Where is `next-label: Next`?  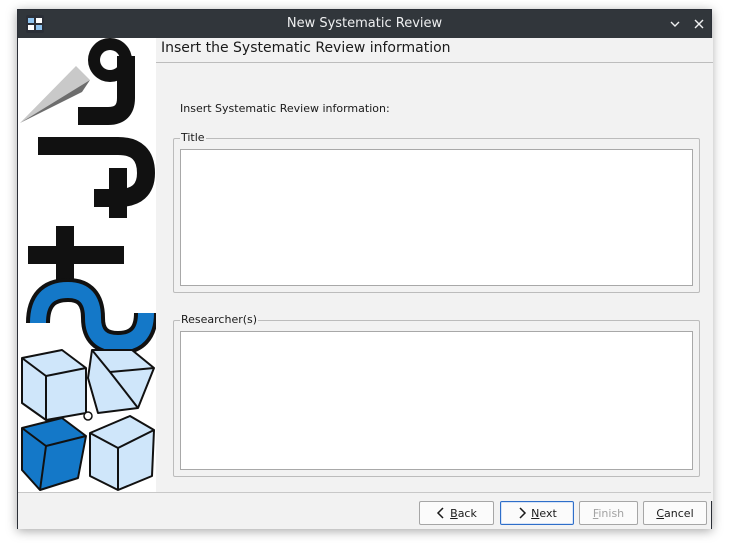
next-label: Next is located at coordinates (544, 513).